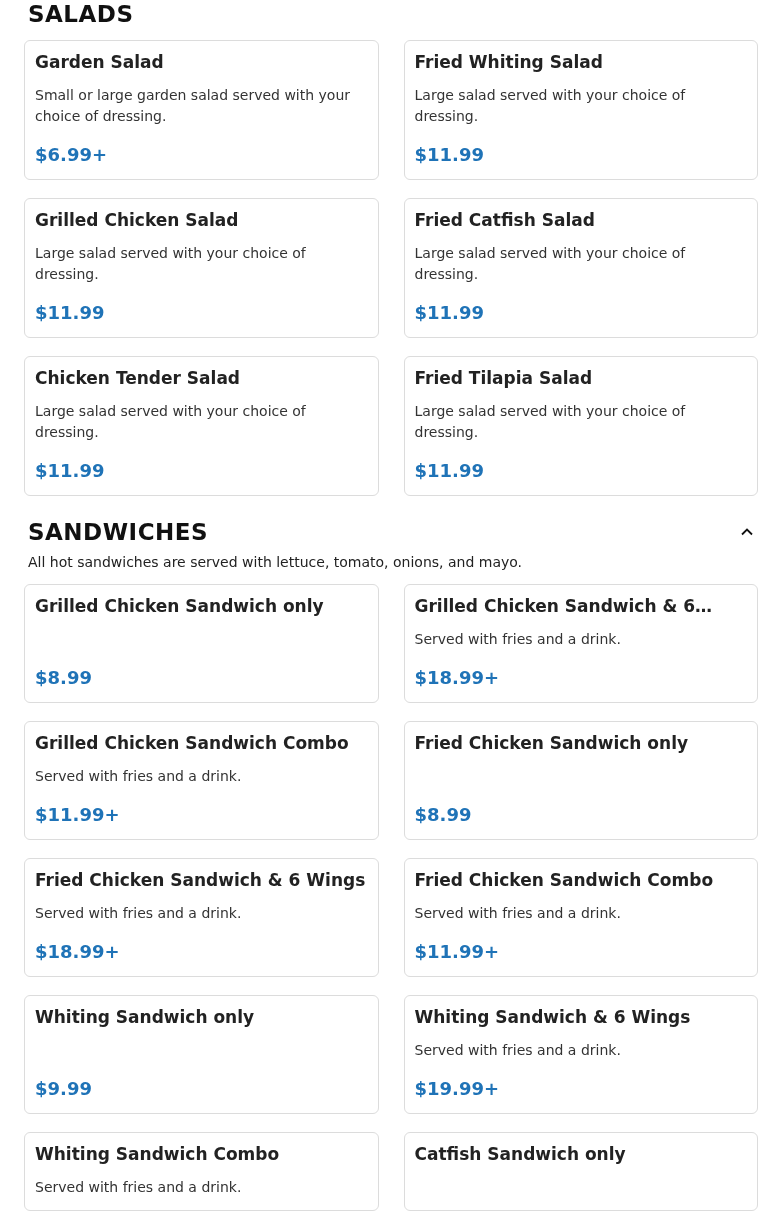  I want to click on menu-item-card: Grilled Chicken Salad Large salad served with your choice of dressing. $11.99, so click(201, 268).